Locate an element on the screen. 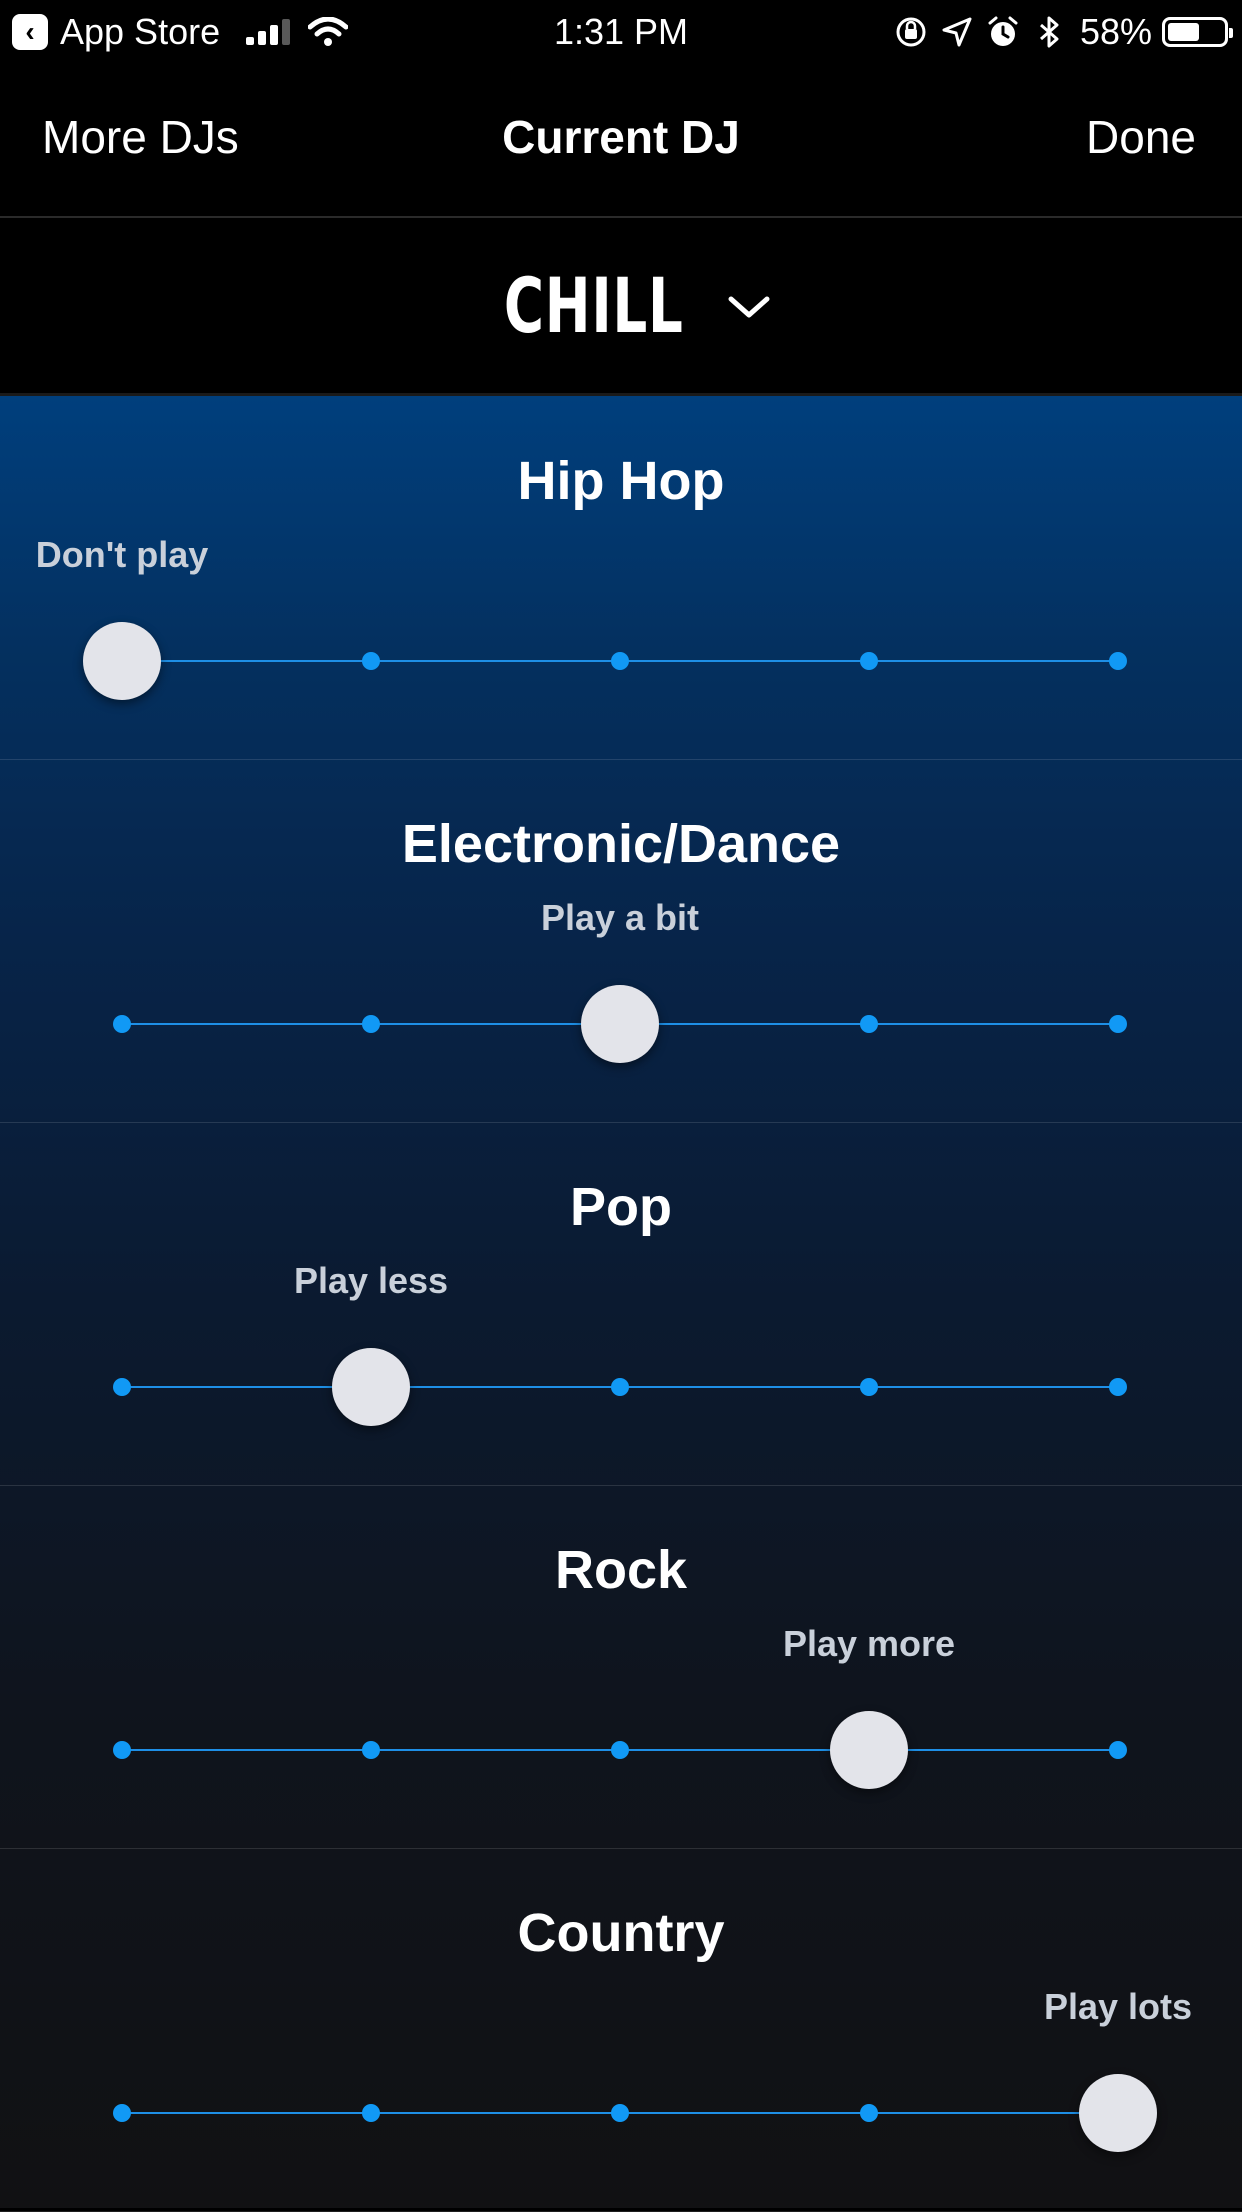  slider-level-label: Play a bit is located at coordinates (620, 917).